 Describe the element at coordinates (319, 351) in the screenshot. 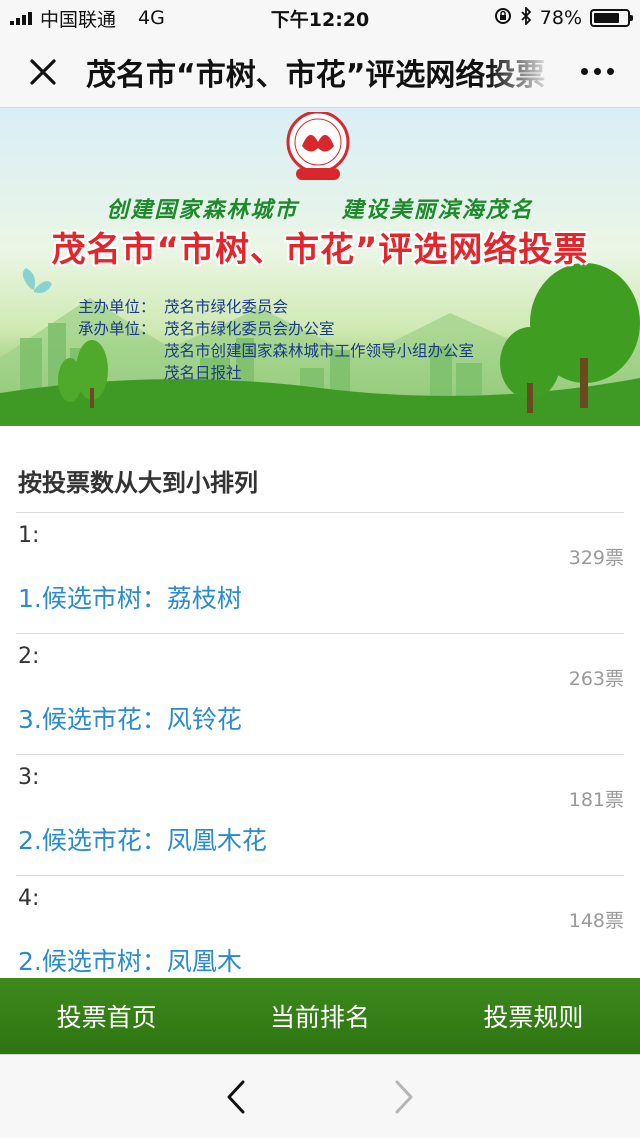

I see `undertaker-2: 茂名市创建国家森林城市工作领导小组办公室` at that location.